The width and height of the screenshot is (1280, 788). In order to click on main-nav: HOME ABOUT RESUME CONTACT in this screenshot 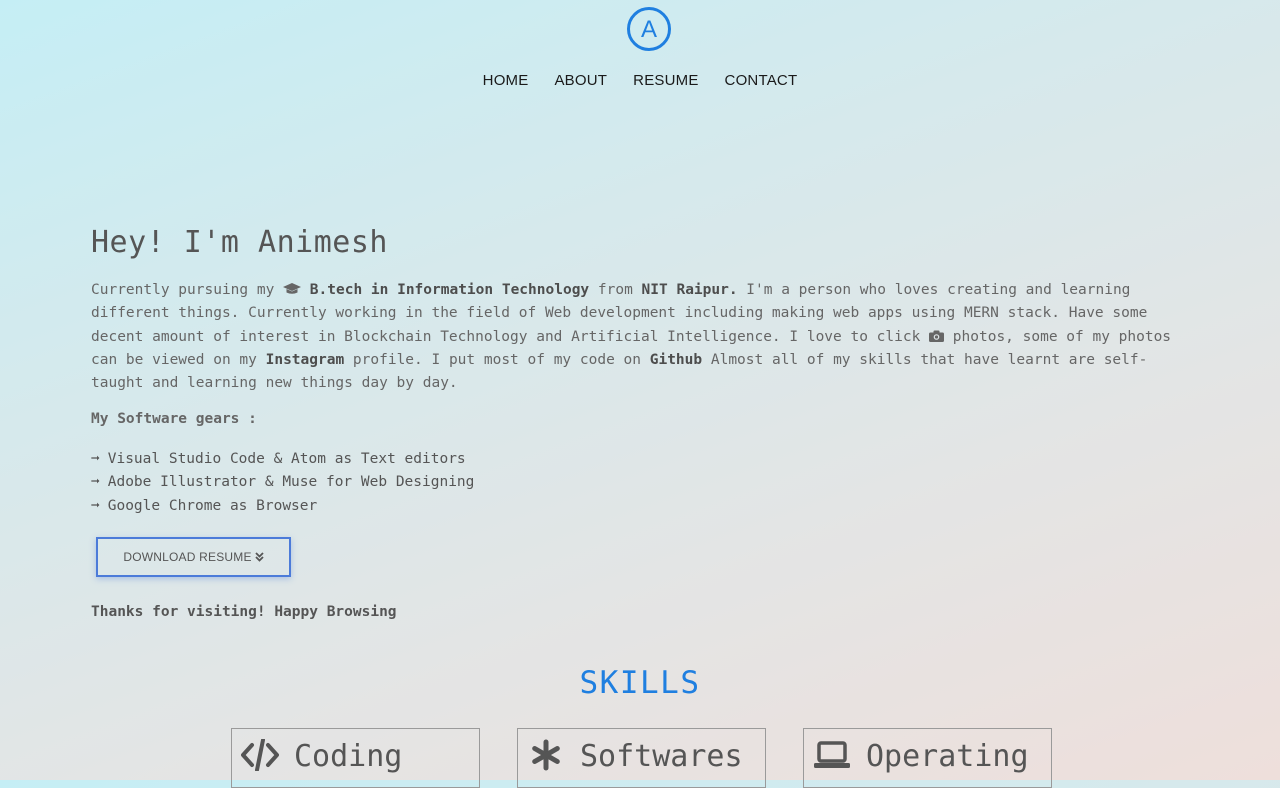, I will do `click(640, 80)`.